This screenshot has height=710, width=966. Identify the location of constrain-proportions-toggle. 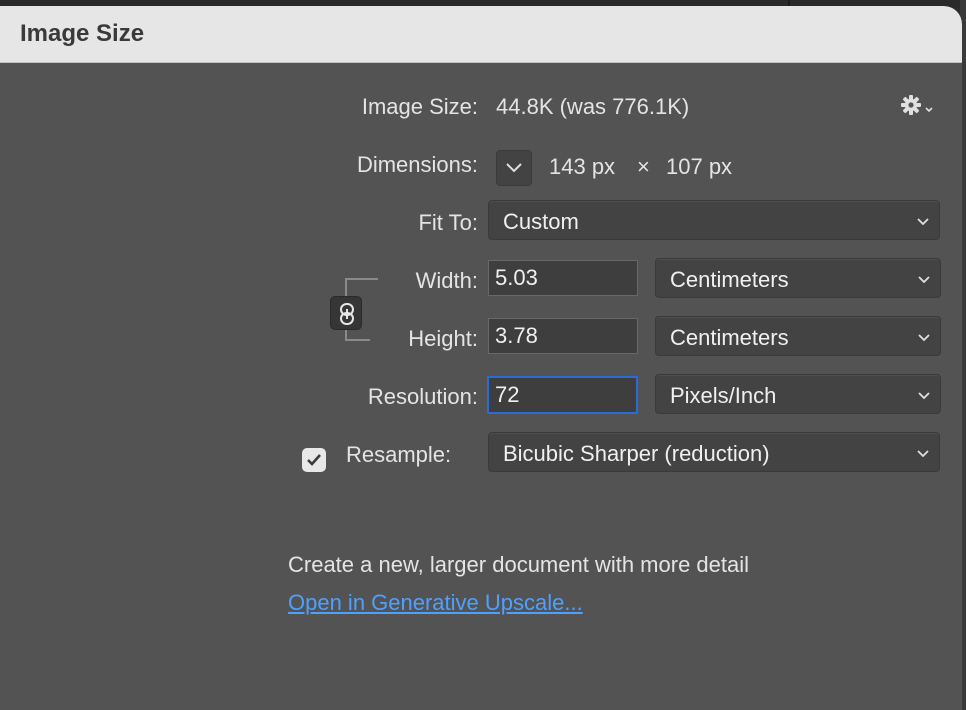
(346, 313).